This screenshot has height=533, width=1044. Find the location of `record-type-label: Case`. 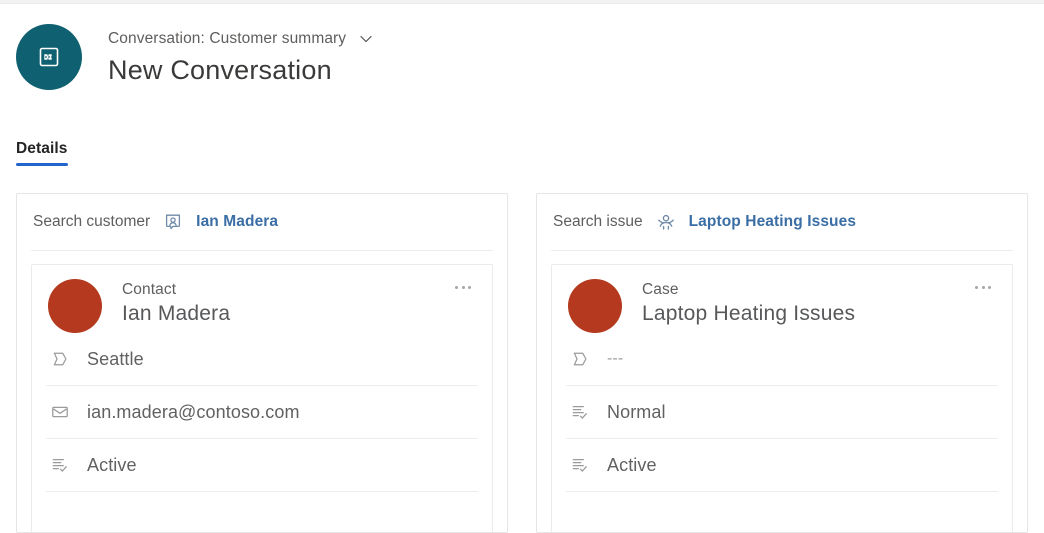

record-type-label: Case is located at coordinates (660, 289).